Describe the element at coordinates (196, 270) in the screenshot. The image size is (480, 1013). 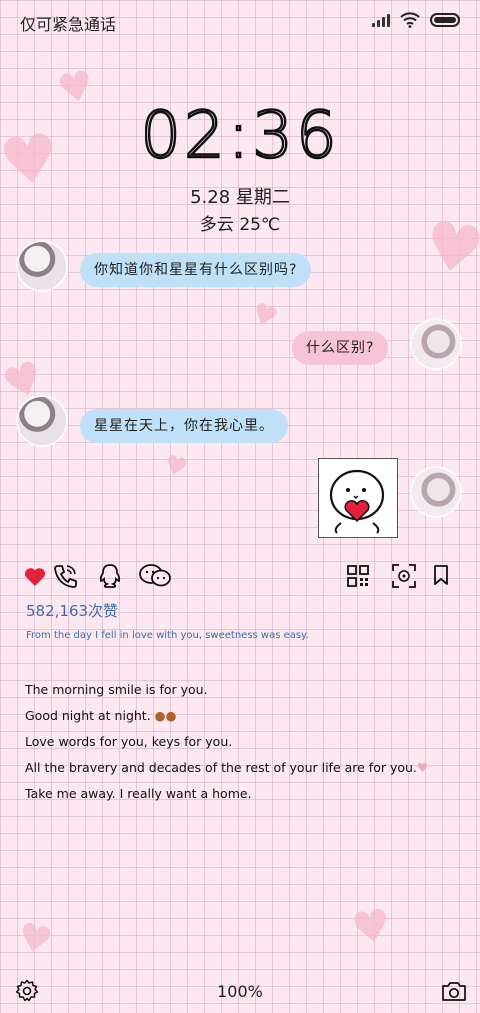
I see `chat-bubble-left: 你知道你和星星有什么区别吗?` at that location.